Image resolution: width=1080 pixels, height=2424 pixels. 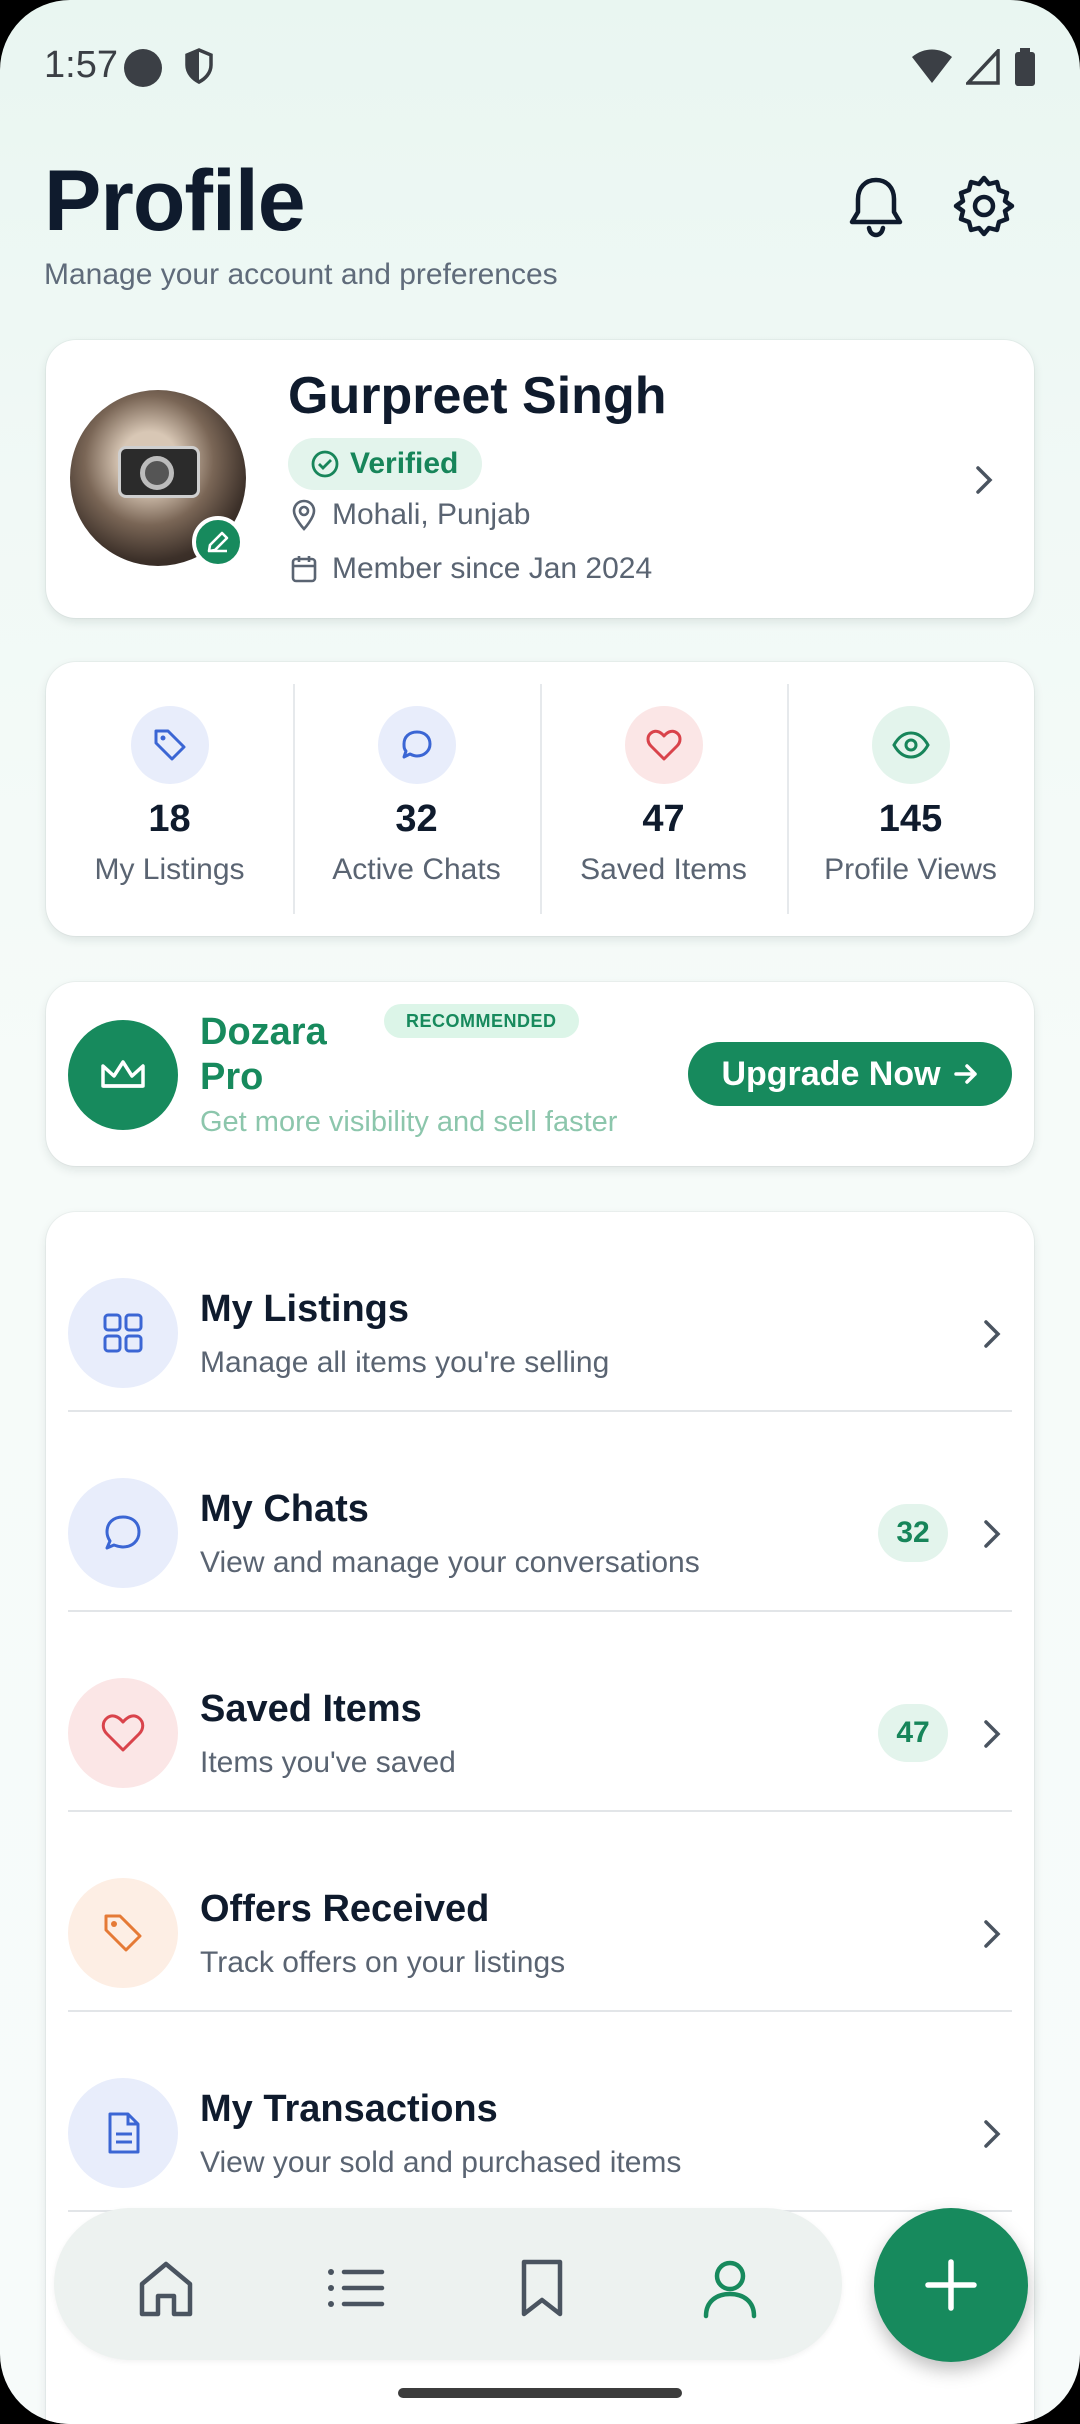 I want to click on bell-icon, so click(x=876, y=207).